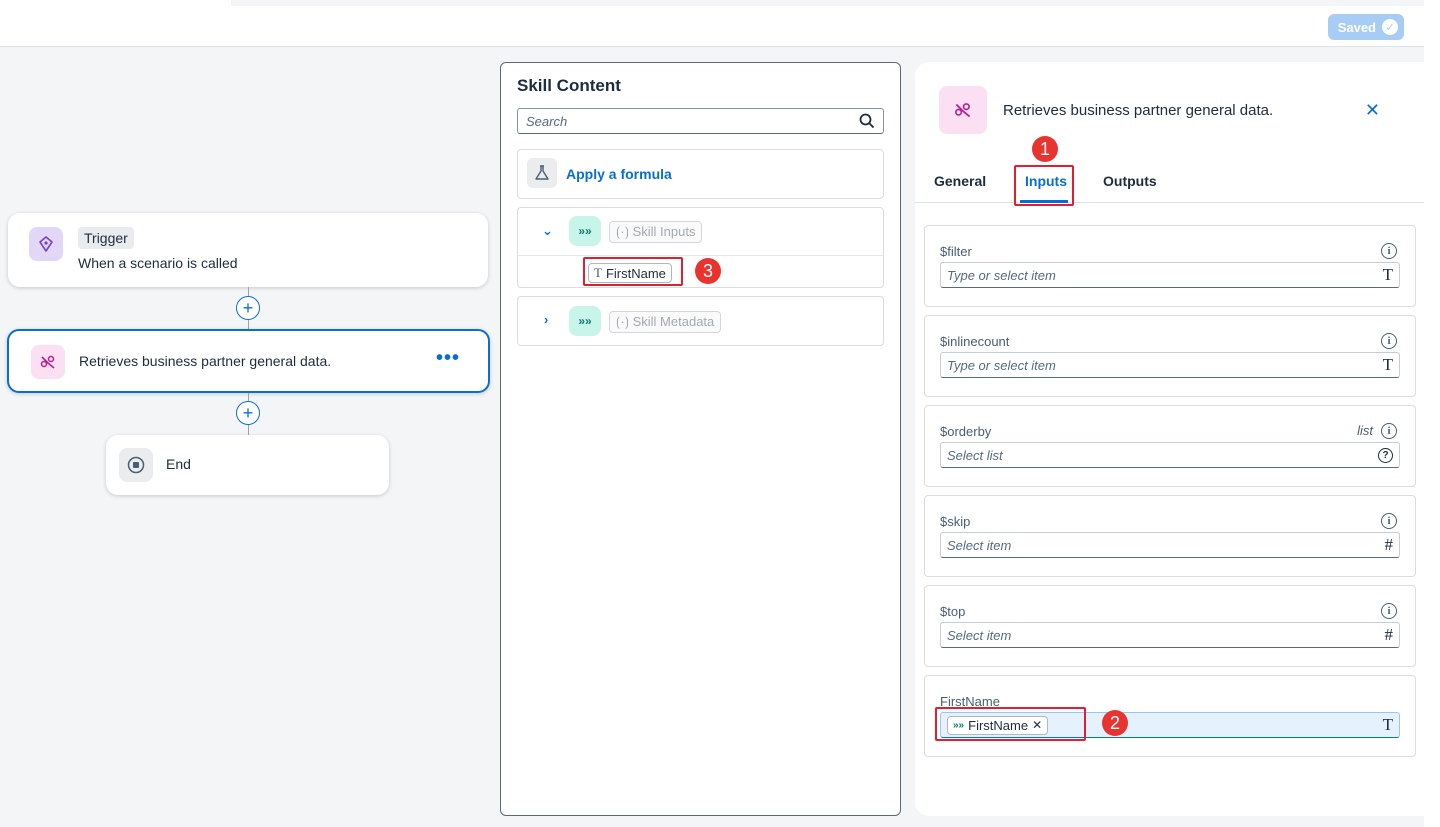 This screenshot has width=1440, height=827. Describe the element at coordinates (542, 173) in the screenshot. I see `flask-icon` at that location.